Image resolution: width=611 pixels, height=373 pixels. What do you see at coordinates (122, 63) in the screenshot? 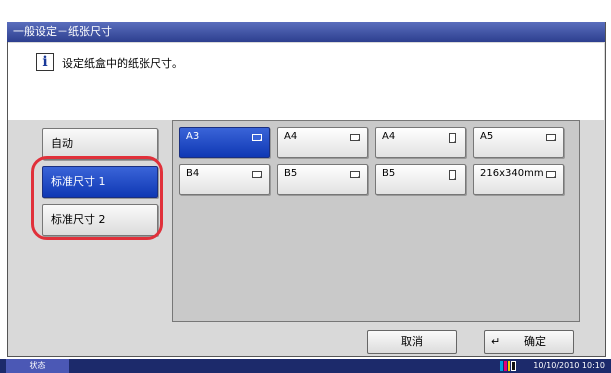
I see `instruction-text: 设定纸盒中的纸张尺寸。` at bounding box center [122, 63].